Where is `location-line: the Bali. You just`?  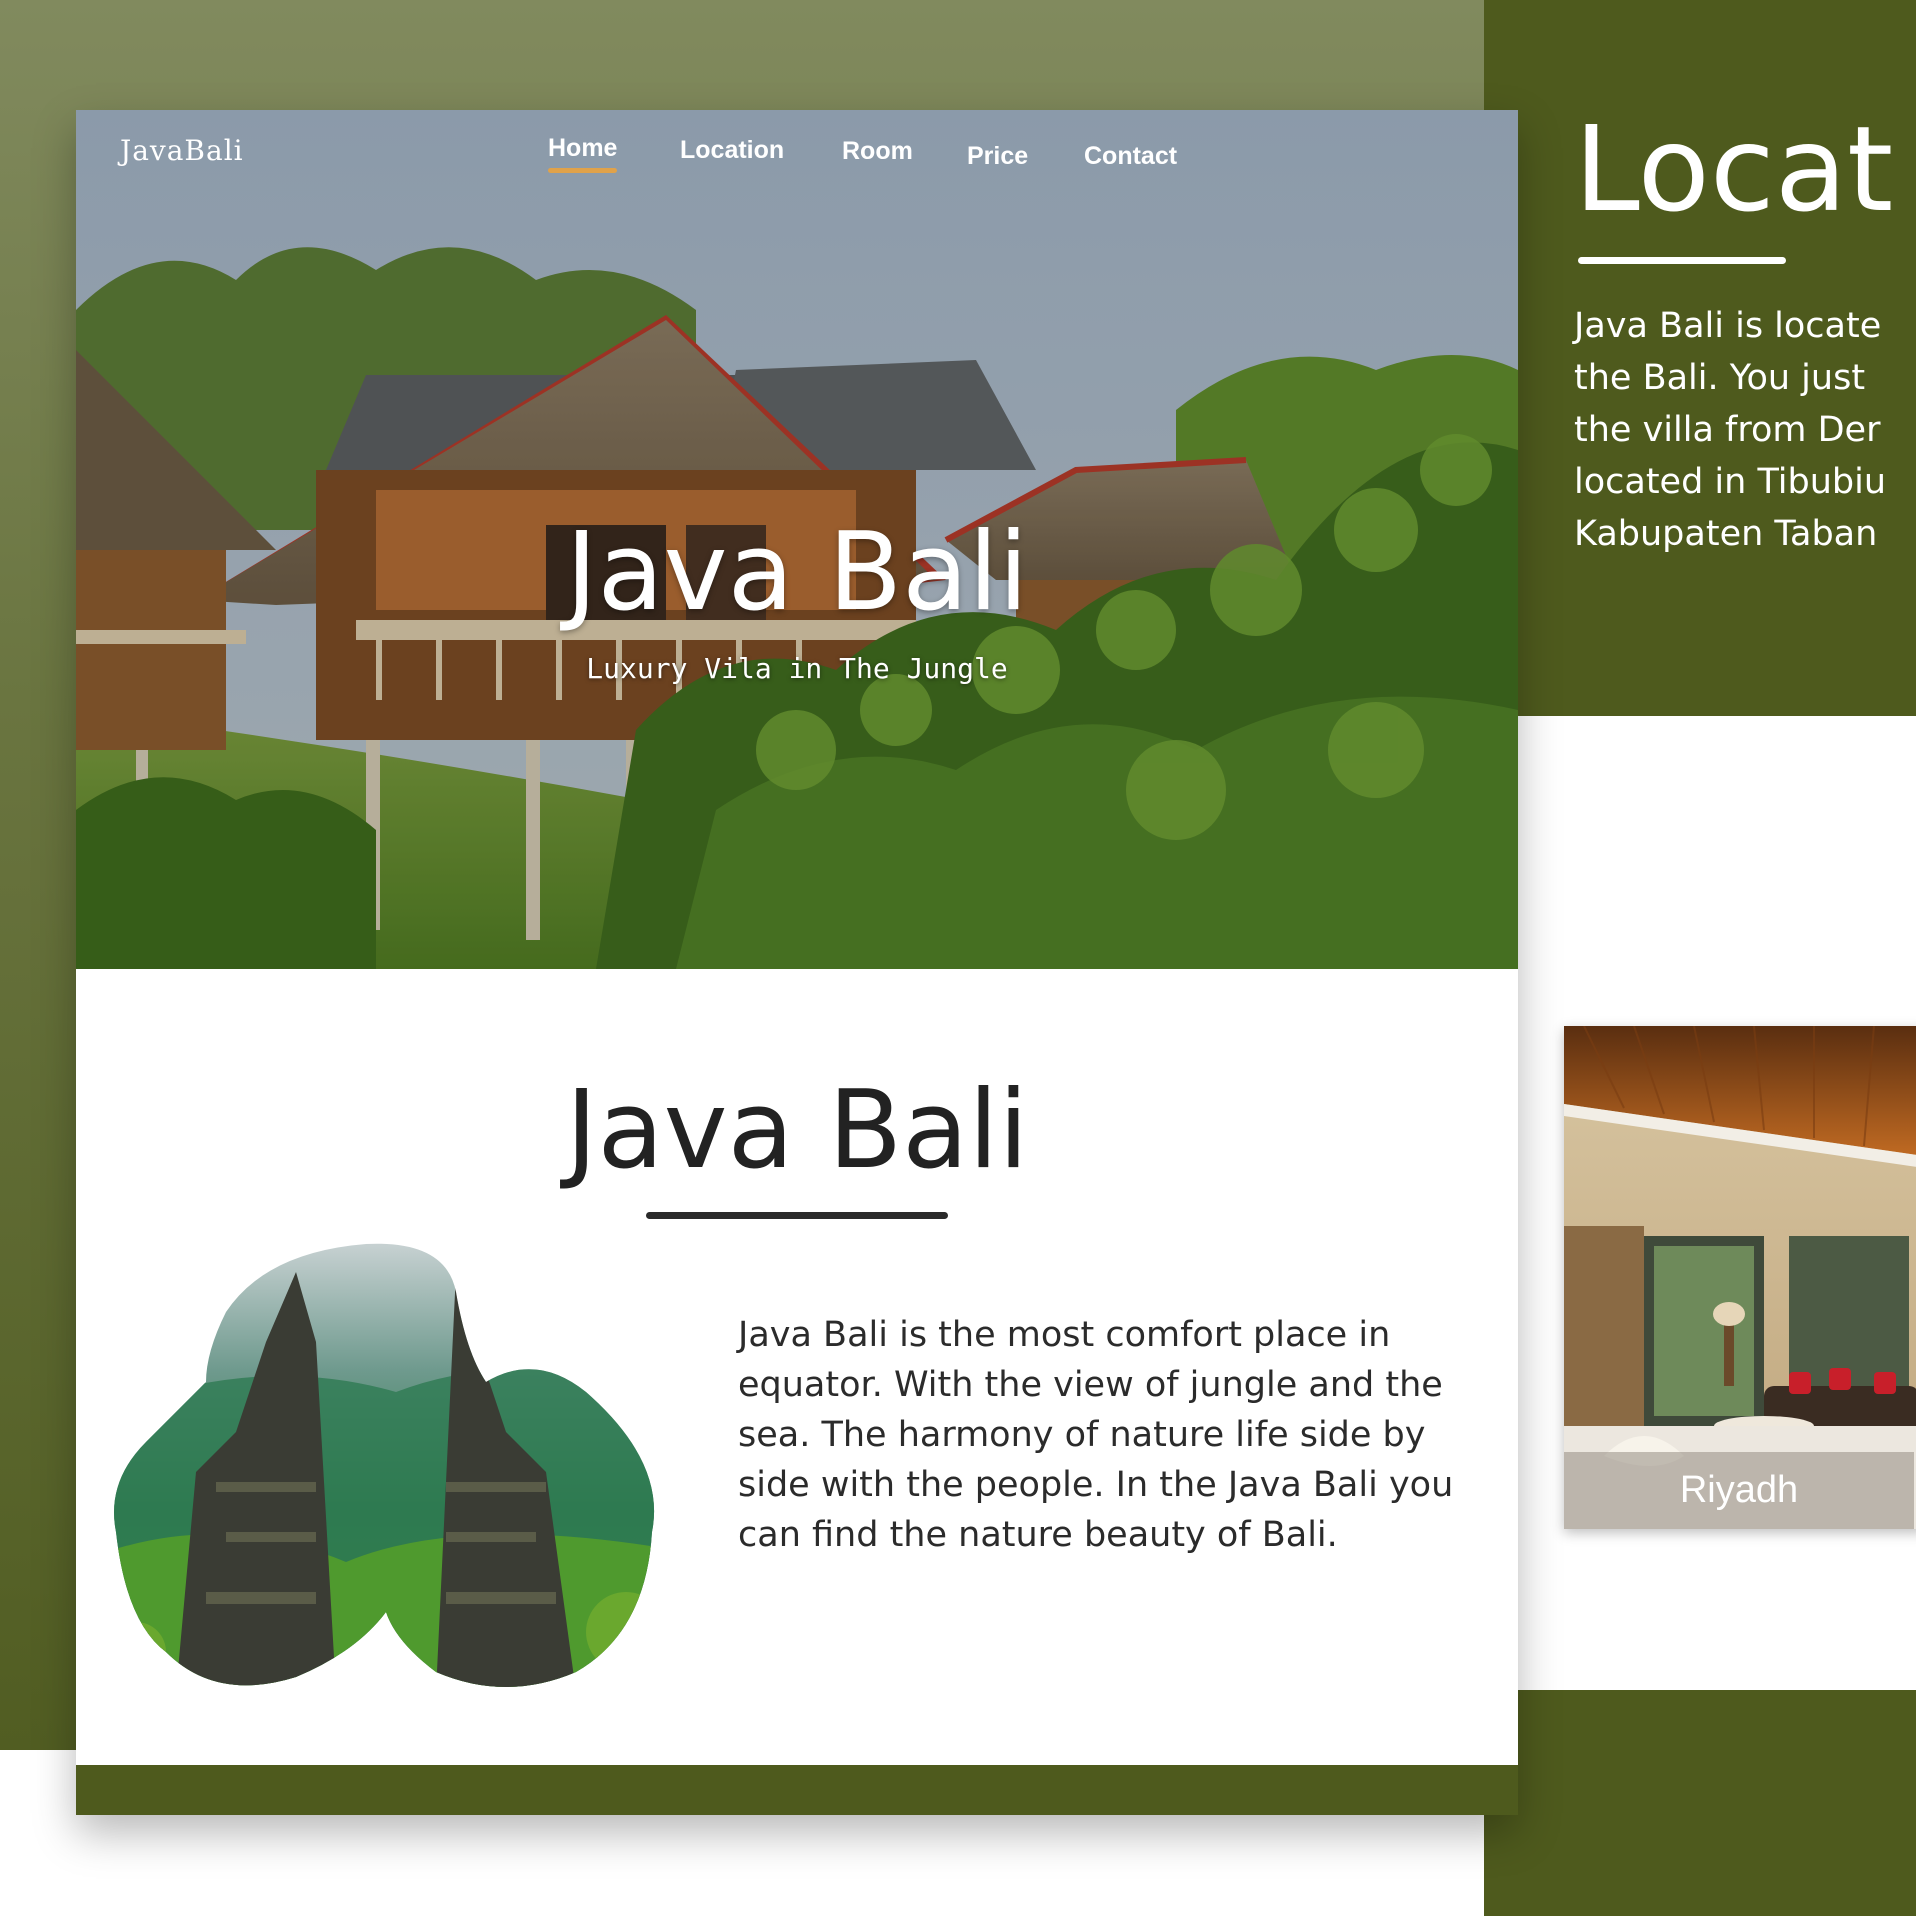 location-line: the Bali. You just is located at coordinates (1720, 378).